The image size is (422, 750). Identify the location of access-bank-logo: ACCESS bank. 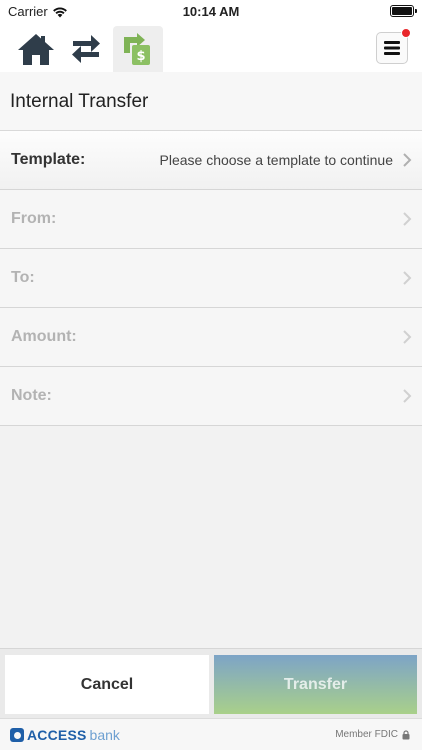
(65, 735).